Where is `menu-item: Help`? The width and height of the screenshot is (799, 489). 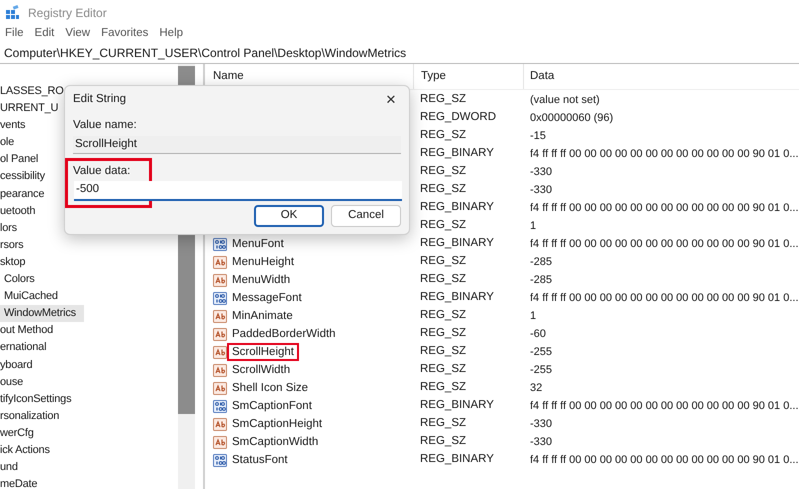 menu-item: Help is located at coordinates (171, 34).